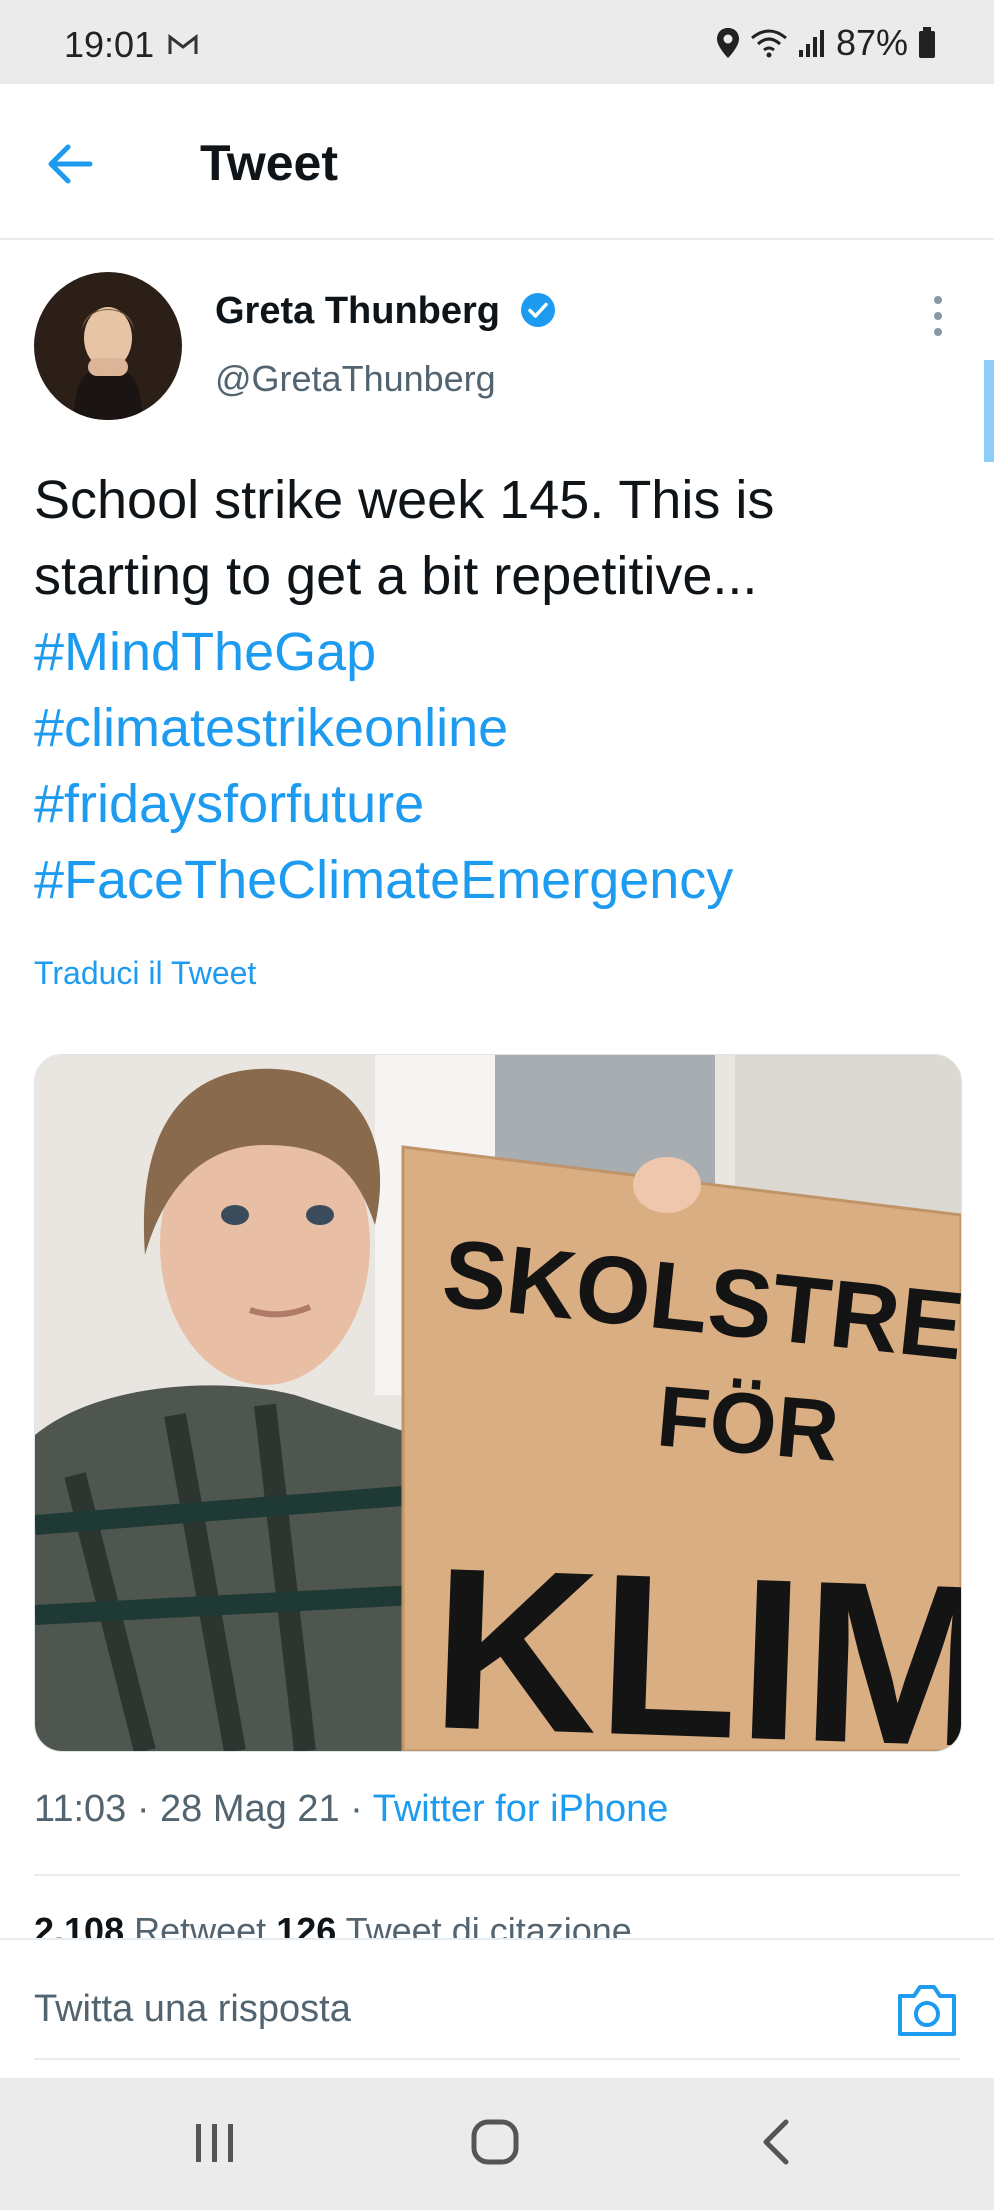  What do you see at coordinates (494, 652) in the screenshot?
I see `hashtag-link: #MindTheGap` at bounding box center [494, 652].